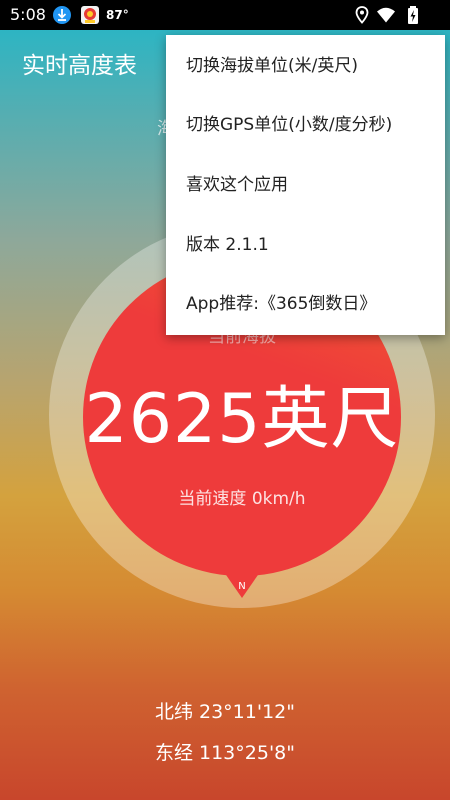 The width and height of the screenshot is (450, 800). What do you see at coordinates (305, 245) in the screenshot?
I see `menu-item-version: 版本 2.1.1` at bounding box center [305, 245].